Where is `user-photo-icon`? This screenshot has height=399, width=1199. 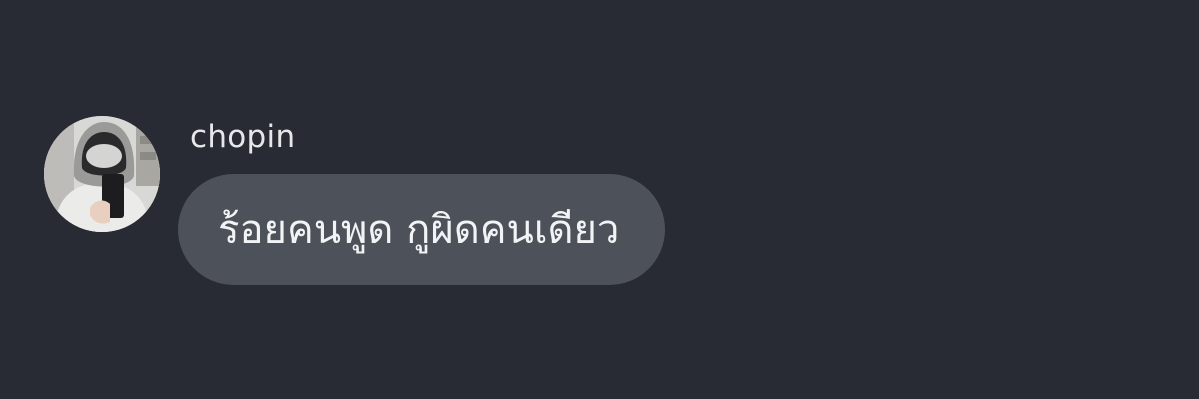 user-photo-icon is located at coordinates (102, 174).